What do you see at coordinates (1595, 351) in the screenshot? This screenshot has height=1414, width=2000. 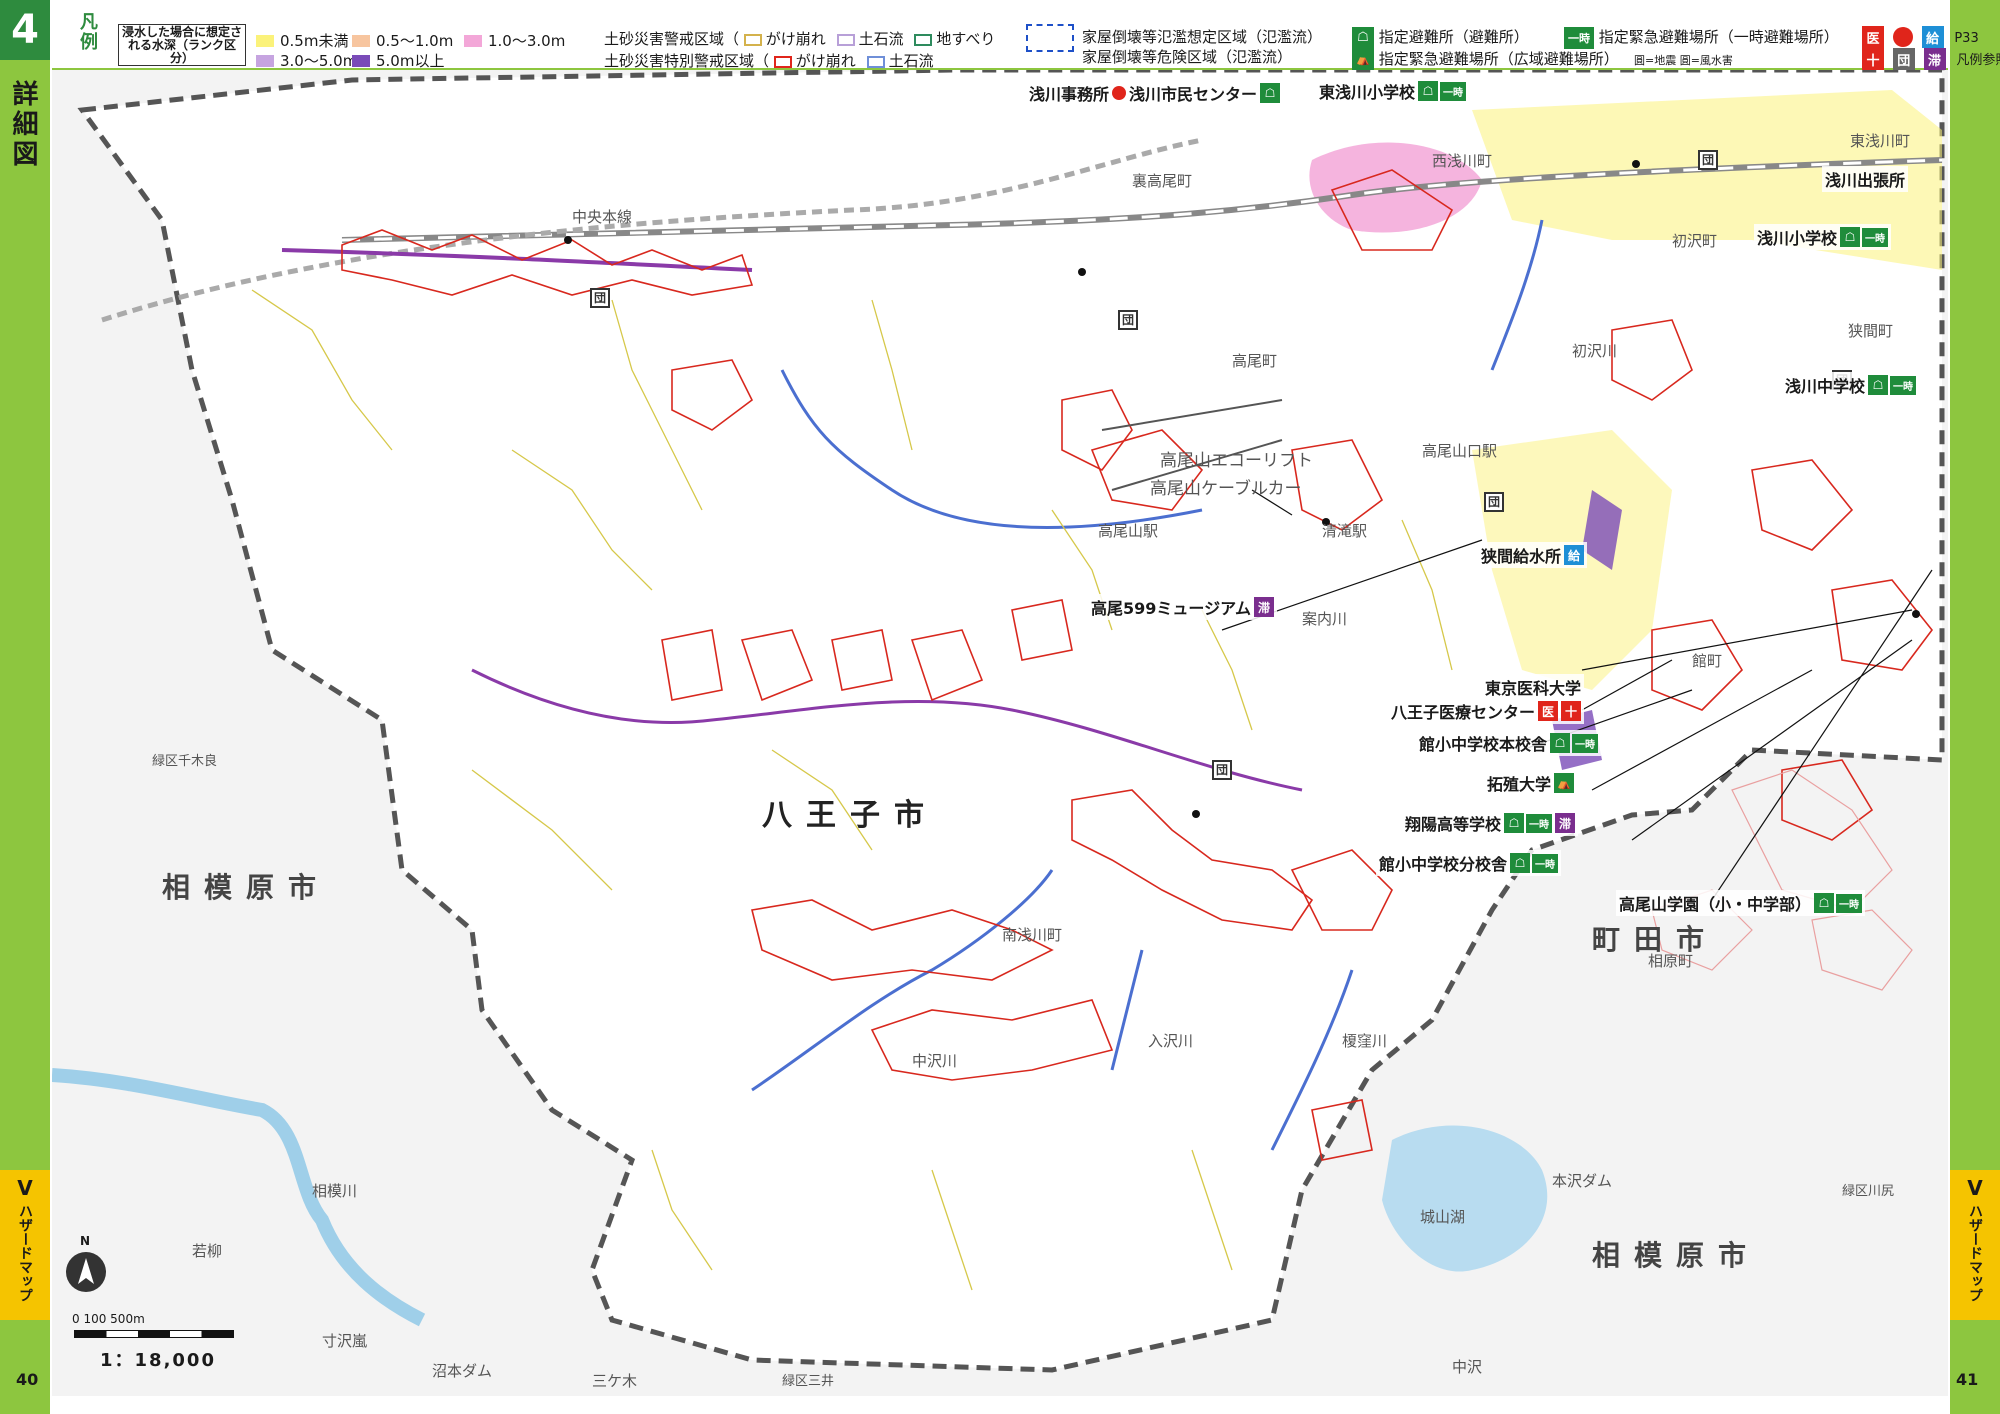 I see `place-label: 初沢川` at bounding box center [1595, 351].